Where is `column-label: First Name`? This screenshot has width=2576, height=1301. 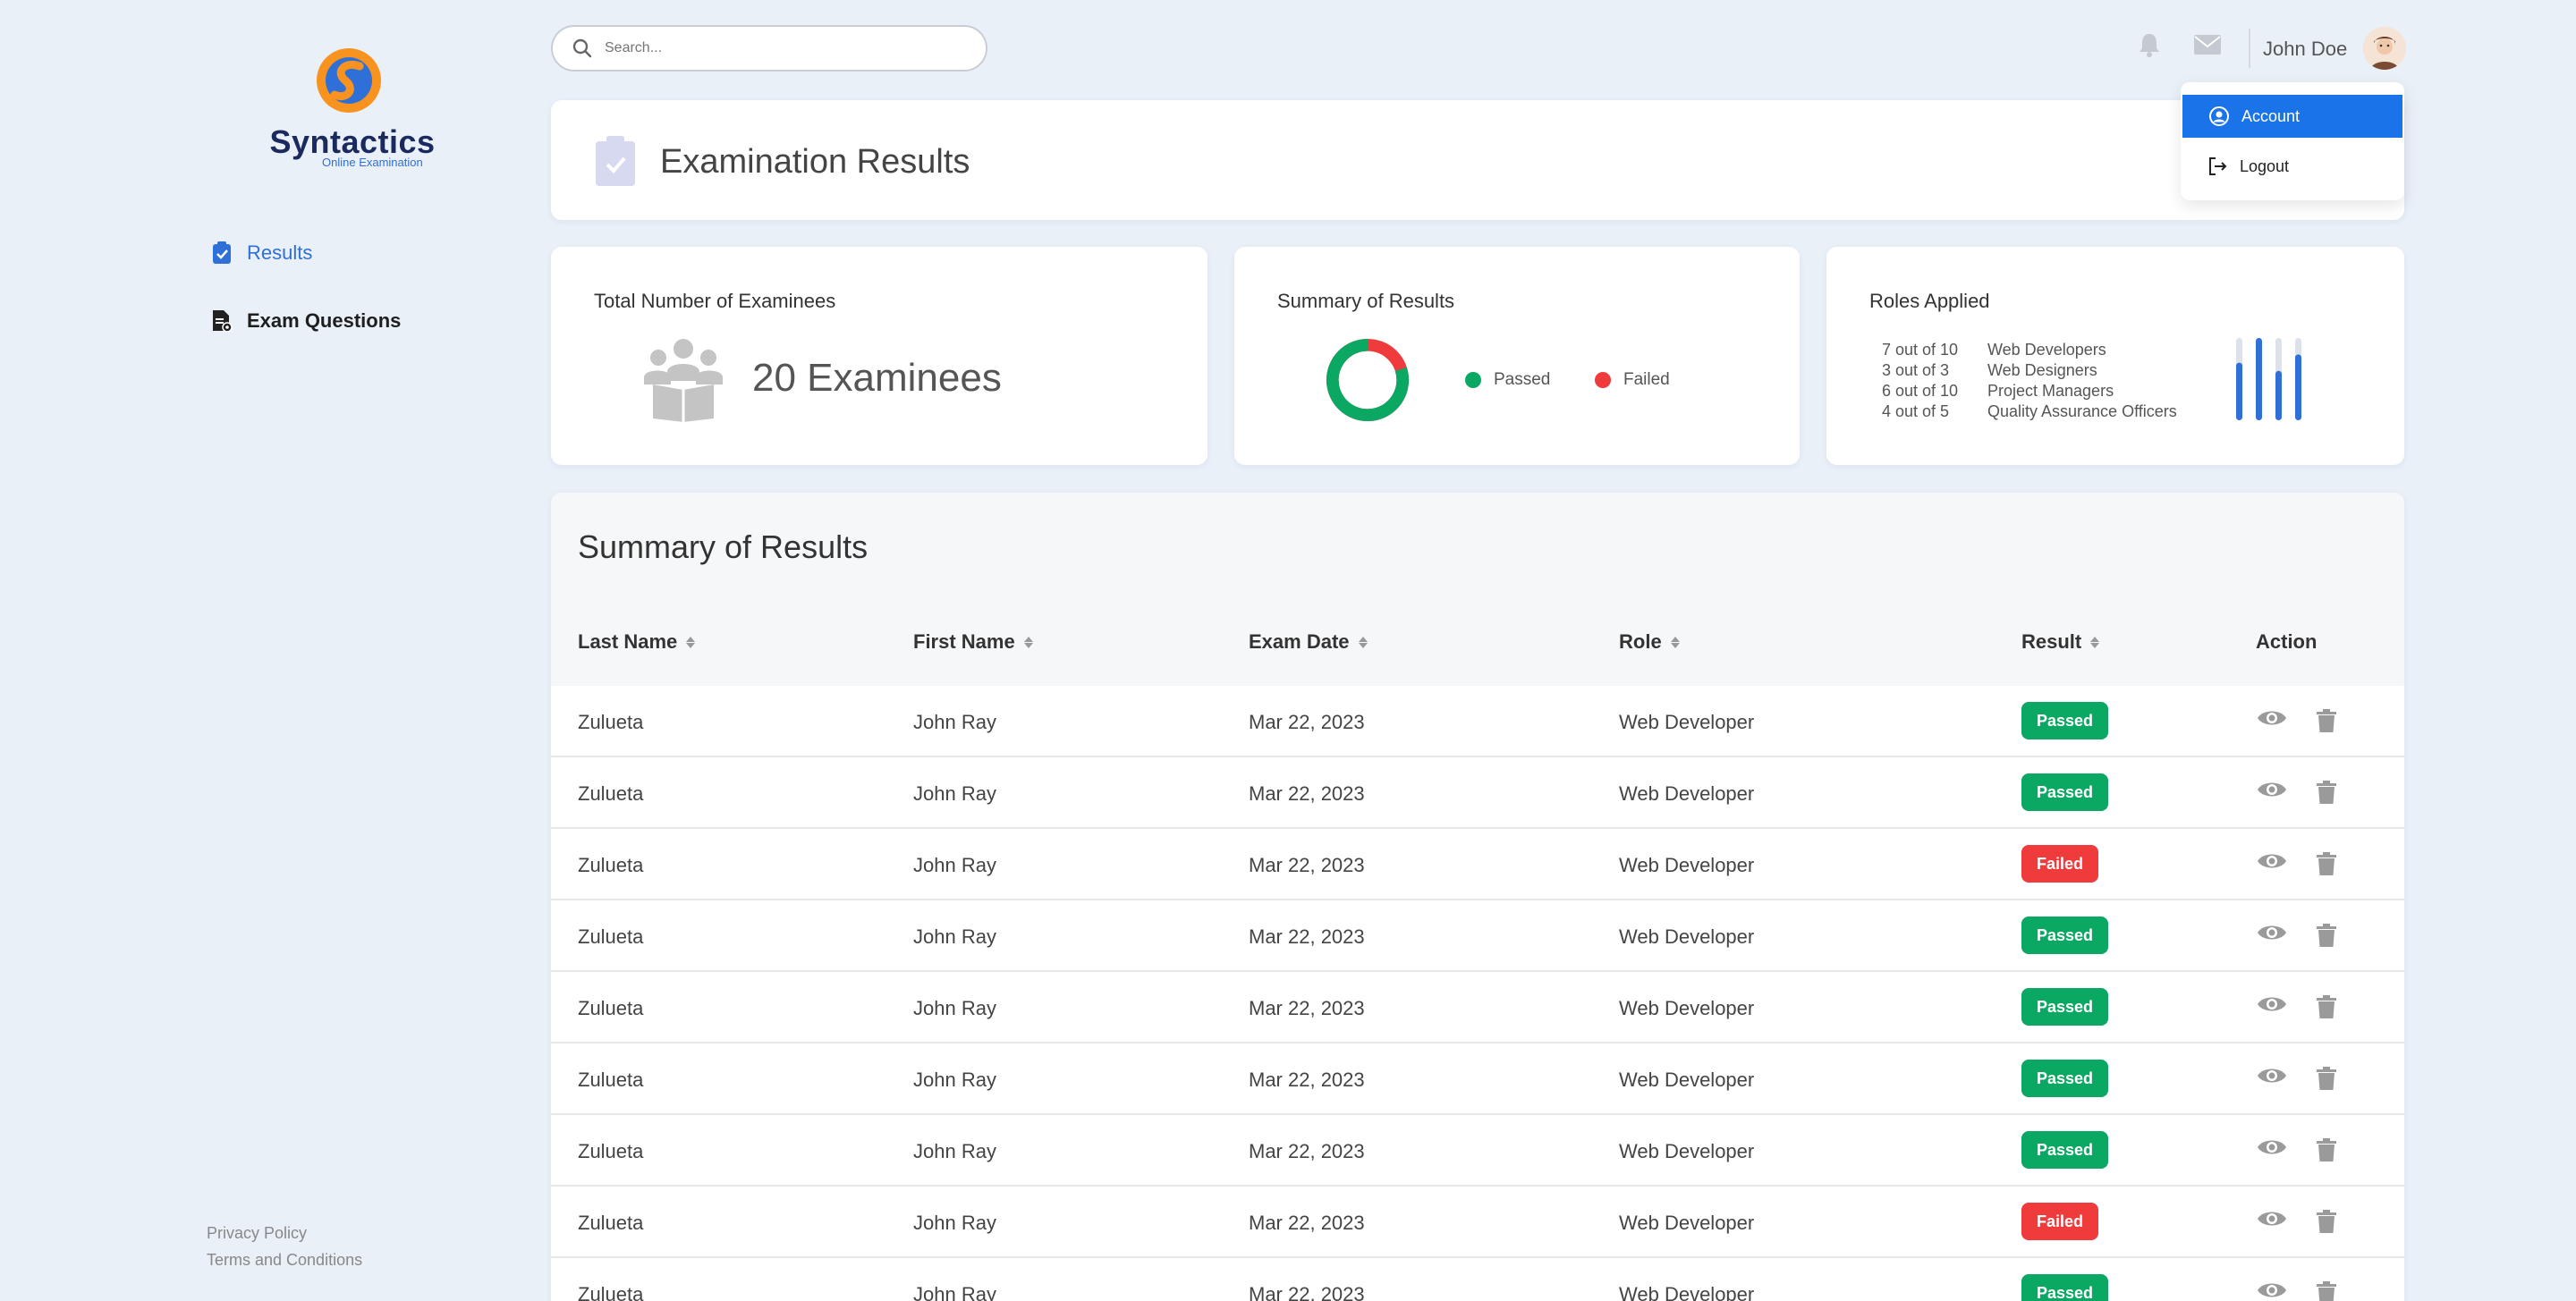
column-label: First Name is located at coordinates (964, 642).